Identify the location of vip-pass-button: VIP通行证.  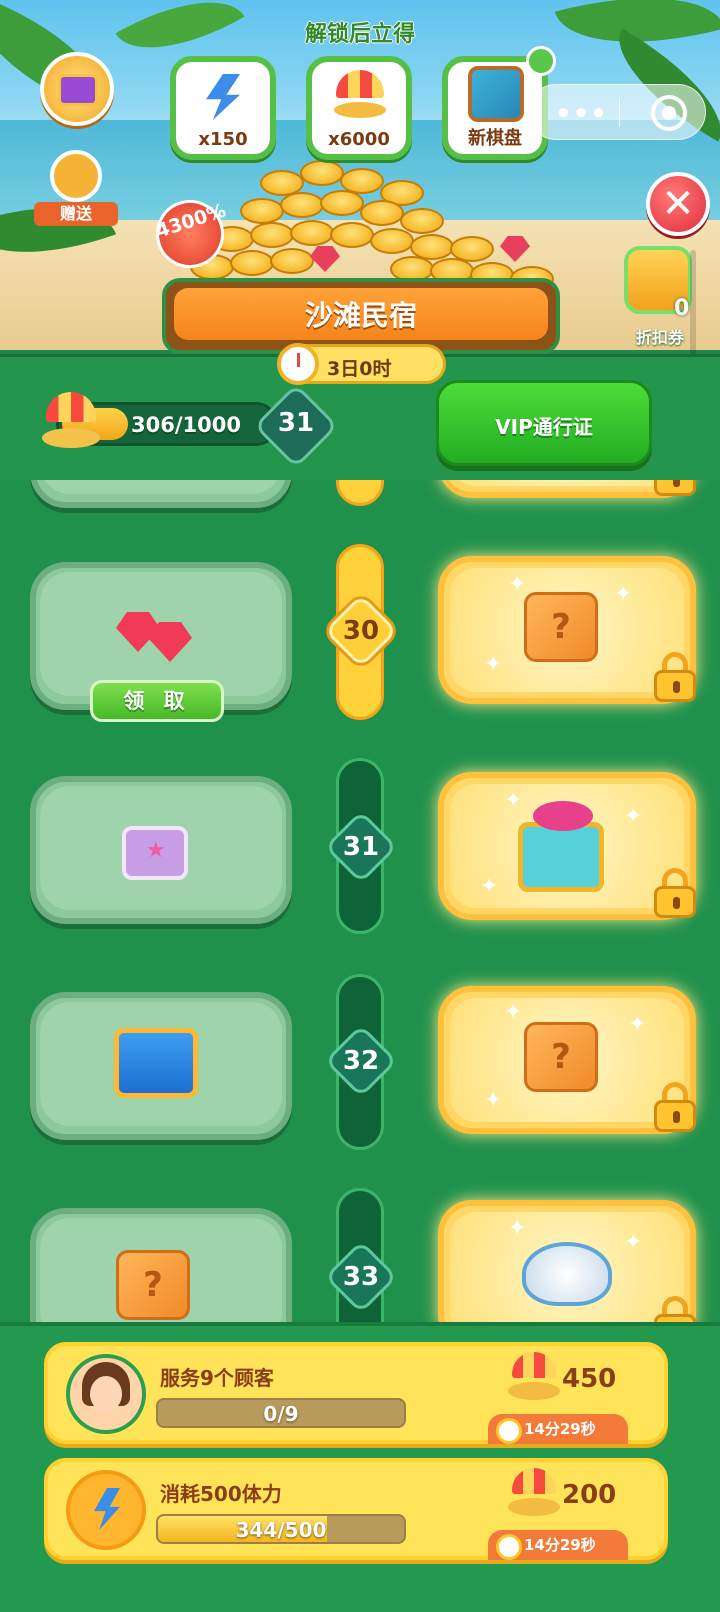
(544, 423).